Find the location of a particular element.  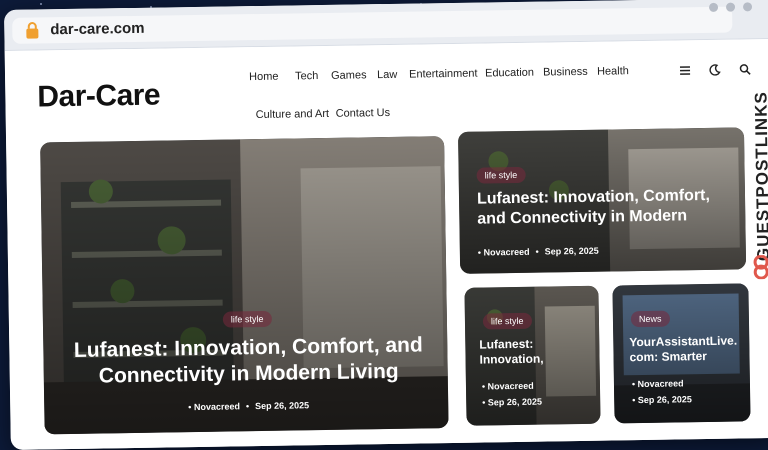

nav-culture-and-art: Culture and Art is located at coordinates (293, 114).